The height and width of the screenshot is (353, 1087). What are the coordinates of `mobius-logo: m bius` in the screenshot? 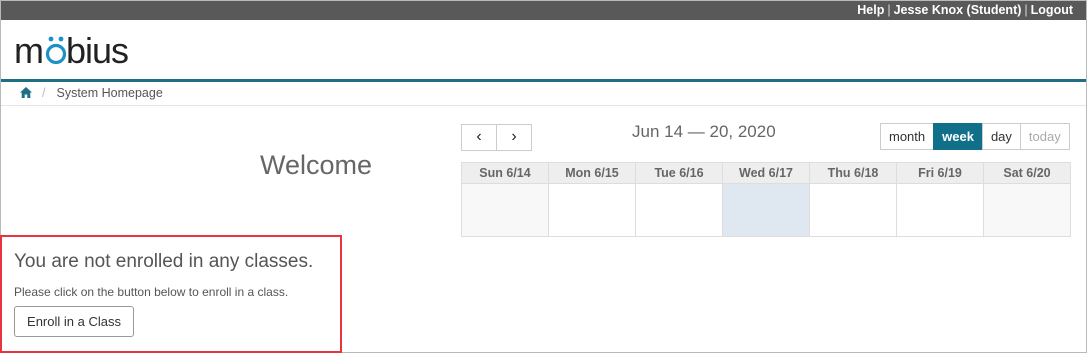 It's located at (84, 51).